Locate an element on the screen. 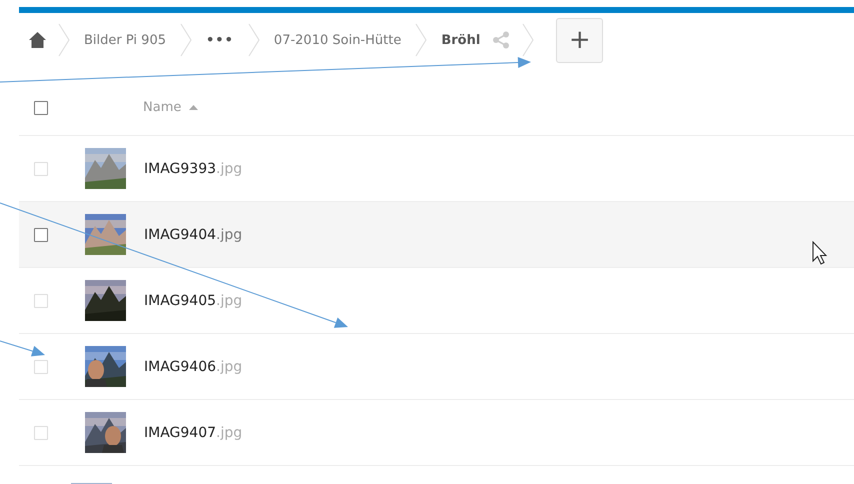 This screenshot has height=484, width=854. more-link: ••• is located at coordinates (220, 40).